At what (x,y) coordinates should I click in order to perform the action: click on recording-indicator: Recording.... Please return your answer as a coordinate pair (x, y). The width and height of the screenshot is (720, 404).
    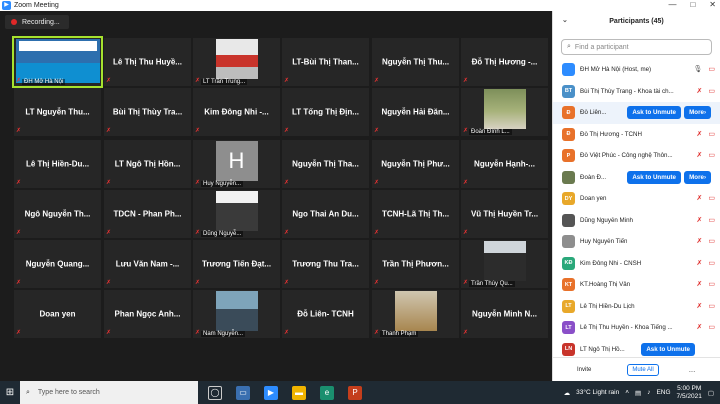
    Looking at the image, I should click on (37, 22).